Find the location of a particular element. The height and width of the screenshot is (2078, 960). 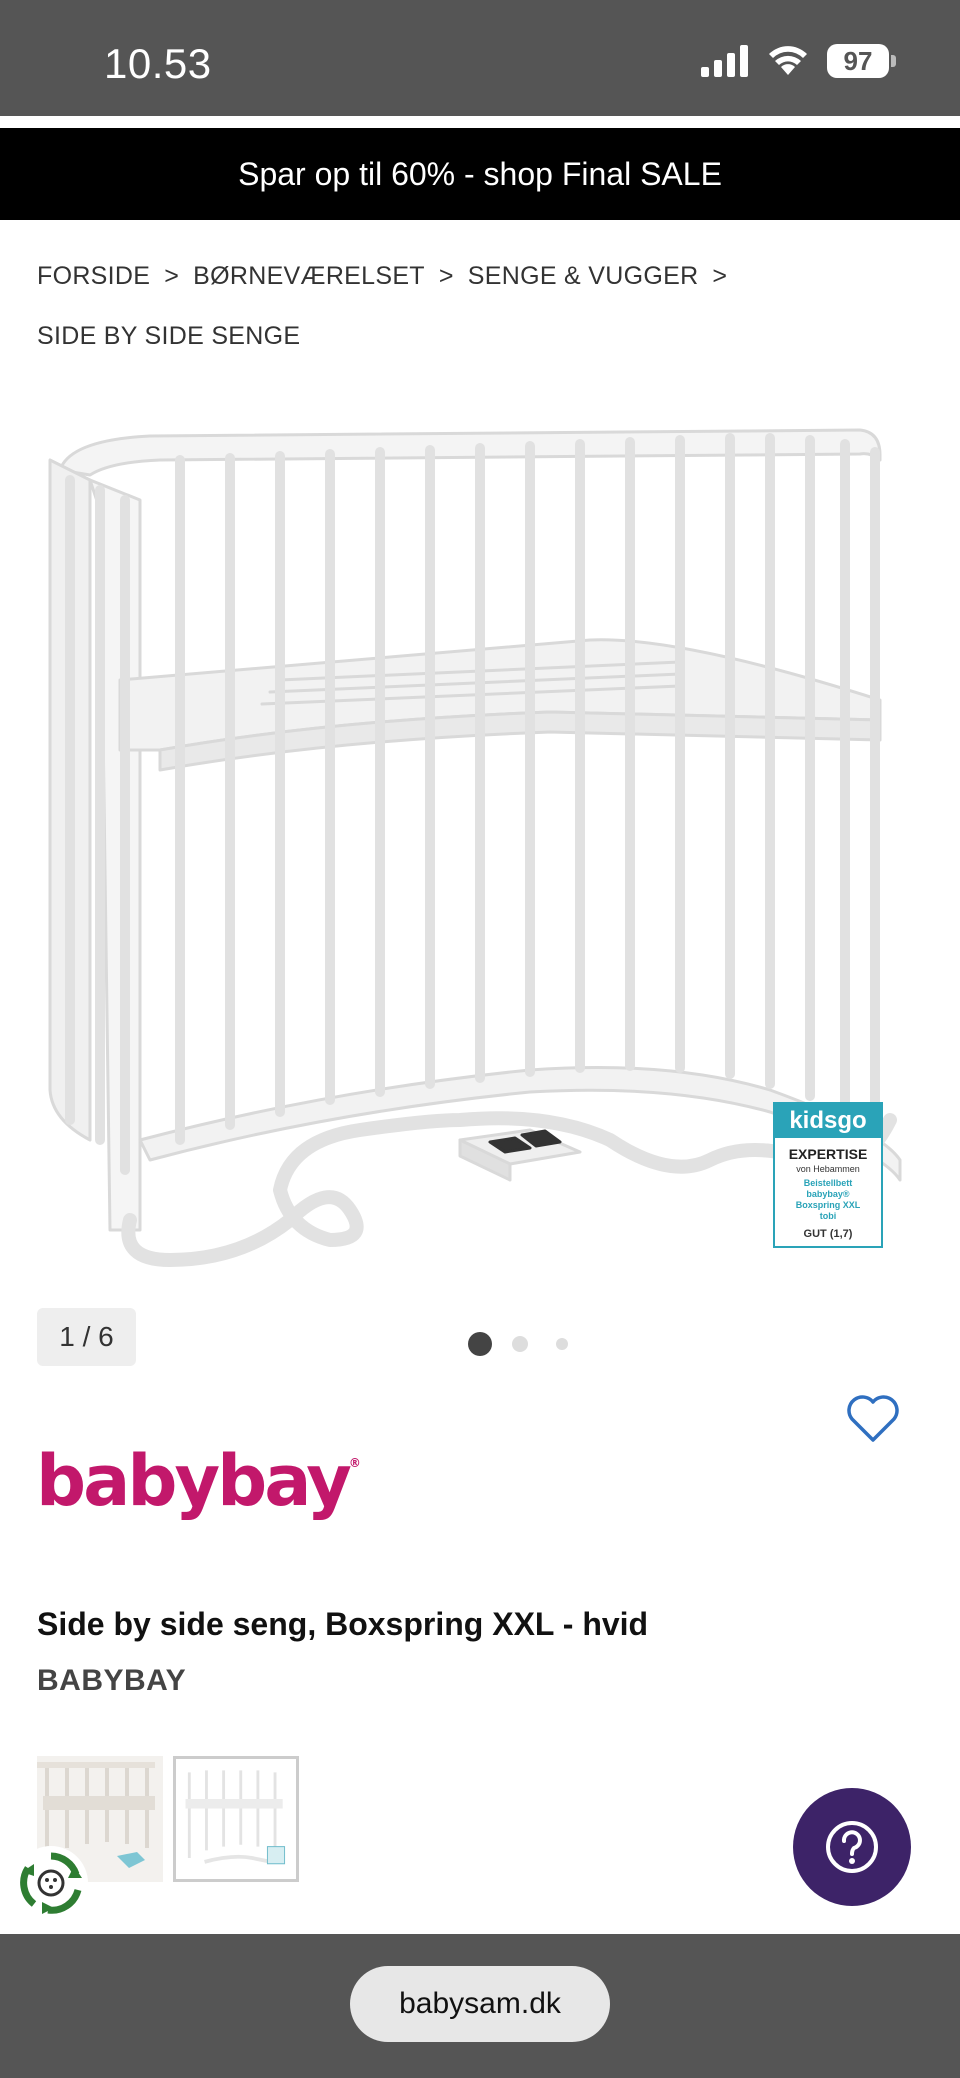

promo-banner: Spar op til 60% - shop Final SALE is located at coordinates (480, 174).